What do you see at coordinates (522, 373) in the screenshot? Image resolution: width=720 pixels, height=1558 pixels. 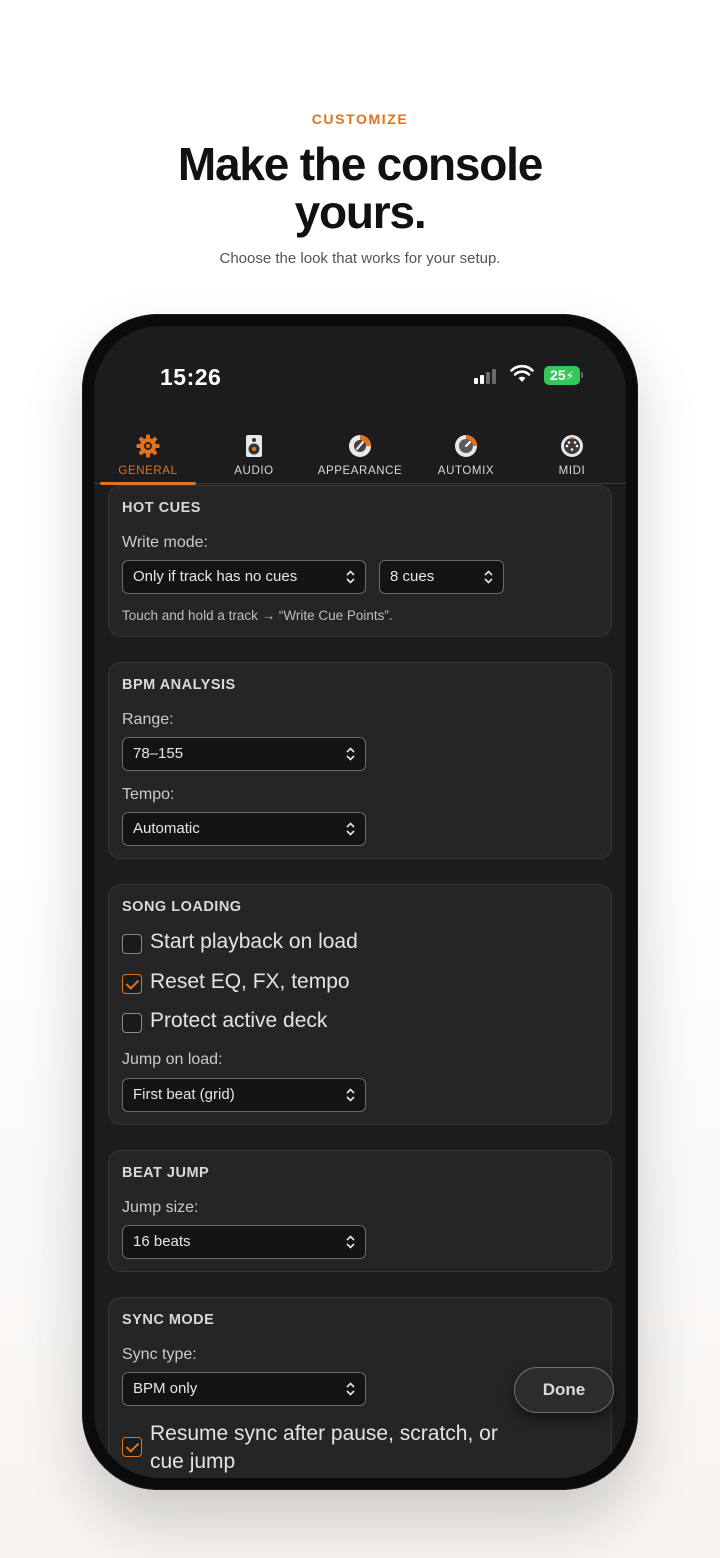 I see `wifi-icon` at bounding box center [522, 373].